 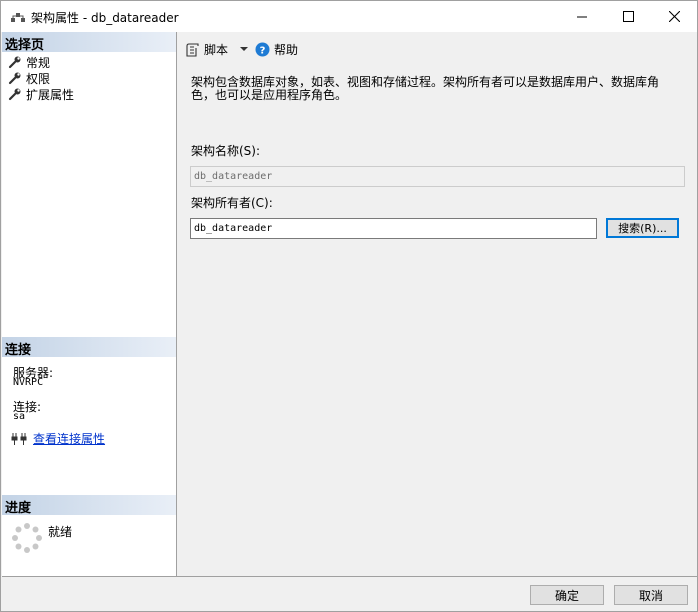 What do you see at coordinates (27, 538) in the screenshot?
I see `progress-spinner-icon` at bounding box center [27, 538].